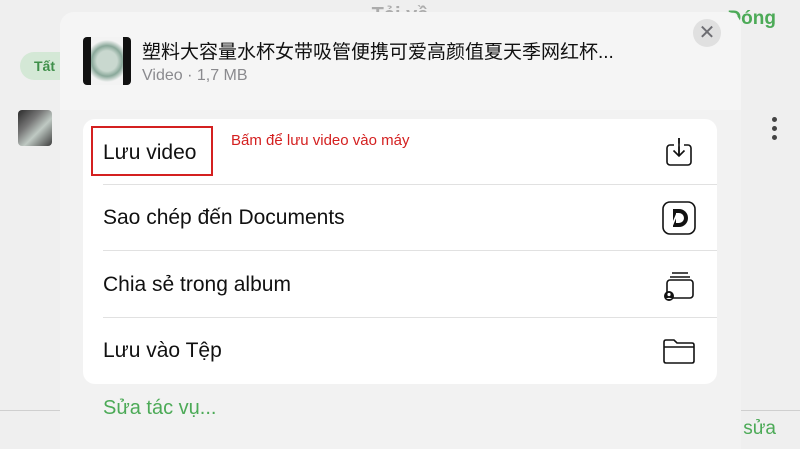 This screenshot has height=449, width=800. Describe the element at coordinates (224, 217) in the screenshot. I see `copy-to-documents-label: Sao chép đến Documents` at that location.